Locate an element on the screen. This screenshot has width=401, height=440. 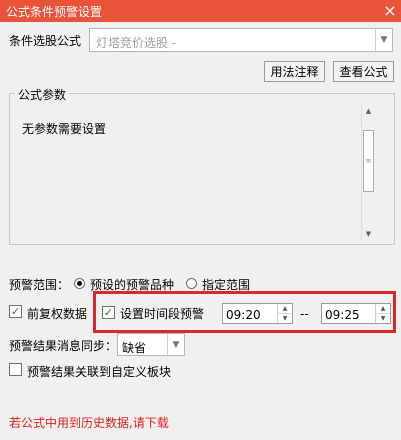
scroll-up-icon: ▲ is located at coordinates (368, 111).